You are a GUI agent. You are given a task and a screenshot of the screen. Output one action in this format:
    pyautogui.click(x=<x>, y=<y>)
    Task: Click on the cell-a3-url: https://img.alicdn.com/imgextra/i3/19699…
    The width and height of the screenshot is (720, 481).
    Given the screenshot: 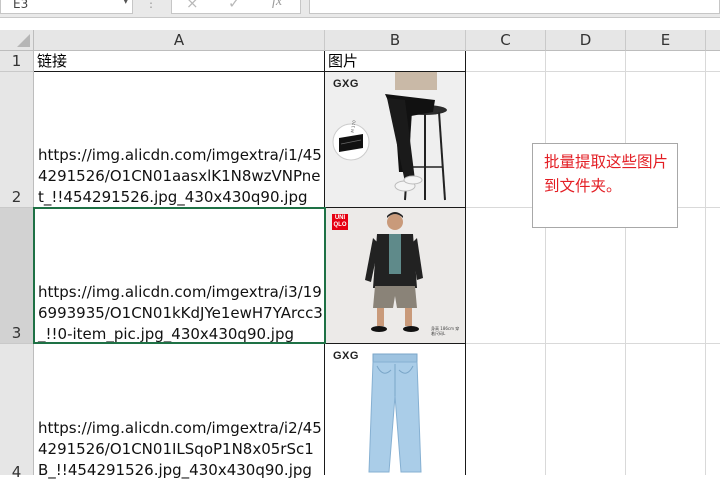 What is the action you would take?
    pyautogui.click(x=181, y=313)
    